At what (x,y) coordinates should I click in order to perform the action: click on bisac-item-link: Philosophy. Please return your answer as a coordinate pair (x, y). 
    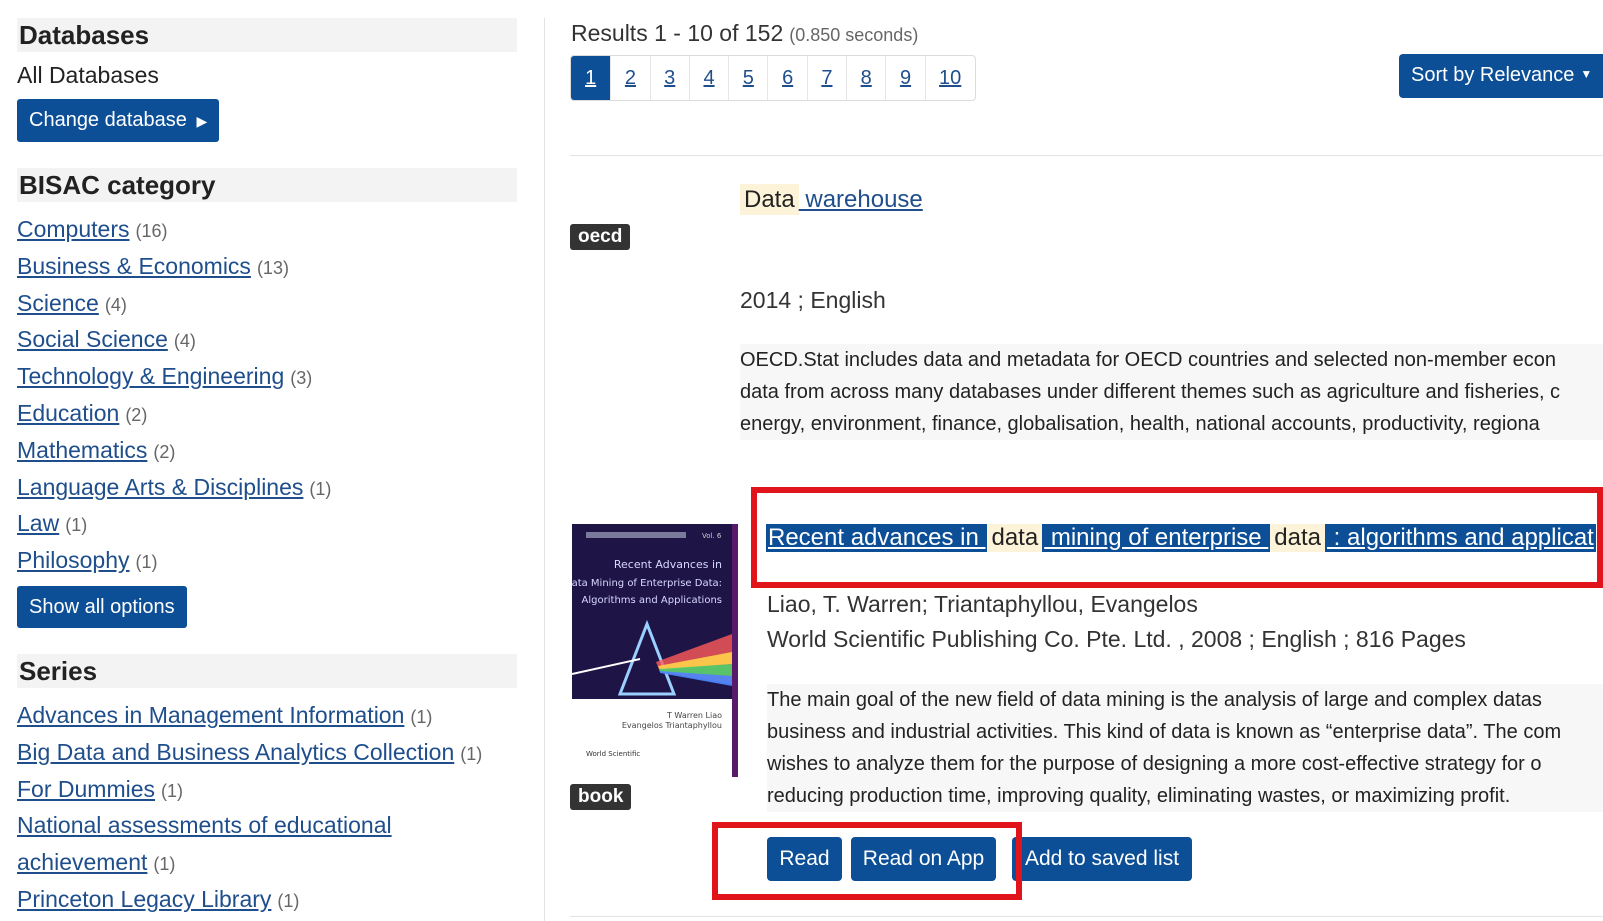
    Looking at the image, I should click on (73, 560).